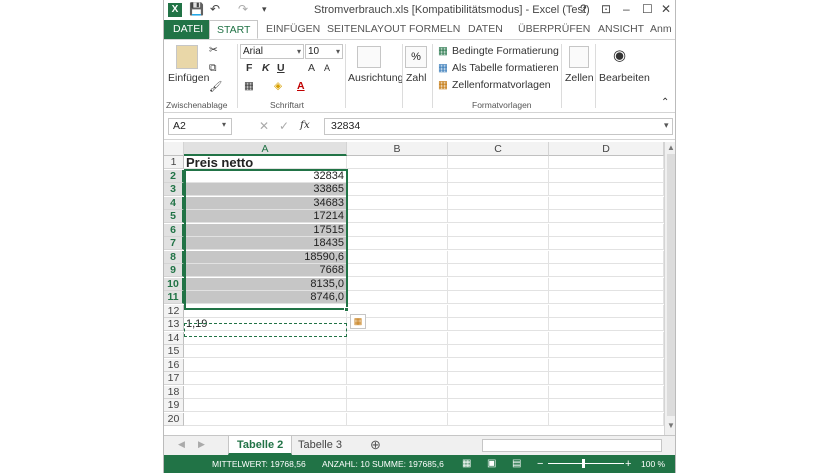  I want to click on tab-anmelden: Anm, so click(661, 29).